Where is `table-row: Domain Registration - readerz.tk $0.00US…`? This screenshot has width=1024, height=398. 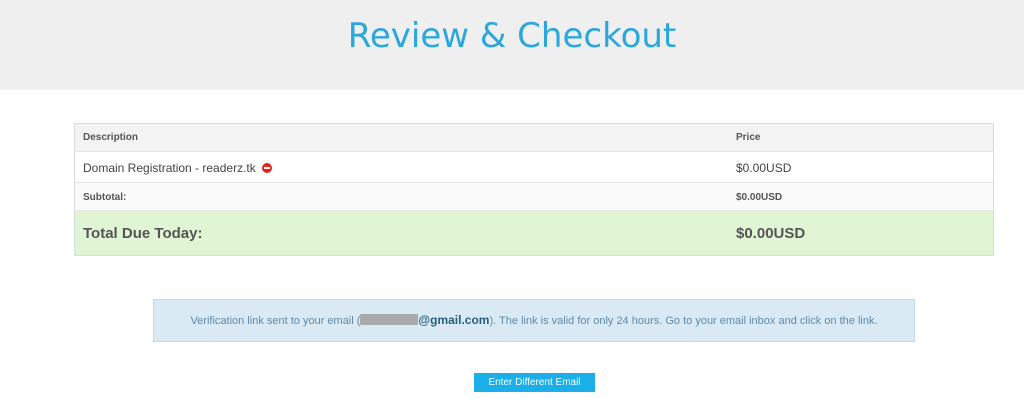 table-row: Domain Registration - readerz.tk $0.00US… is located at coordinates (534, 167).